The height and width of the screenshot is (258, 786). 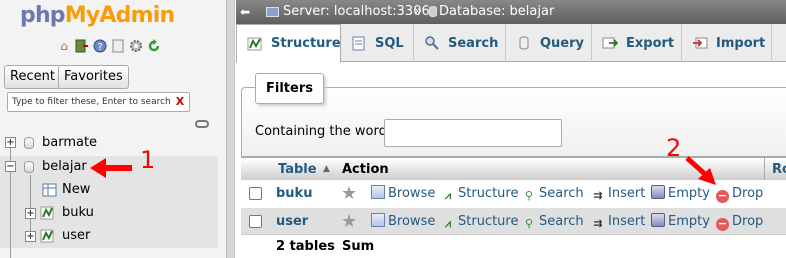 I want to click on breadcrumb-database: Database: belajar, so click(x=496, y=12).